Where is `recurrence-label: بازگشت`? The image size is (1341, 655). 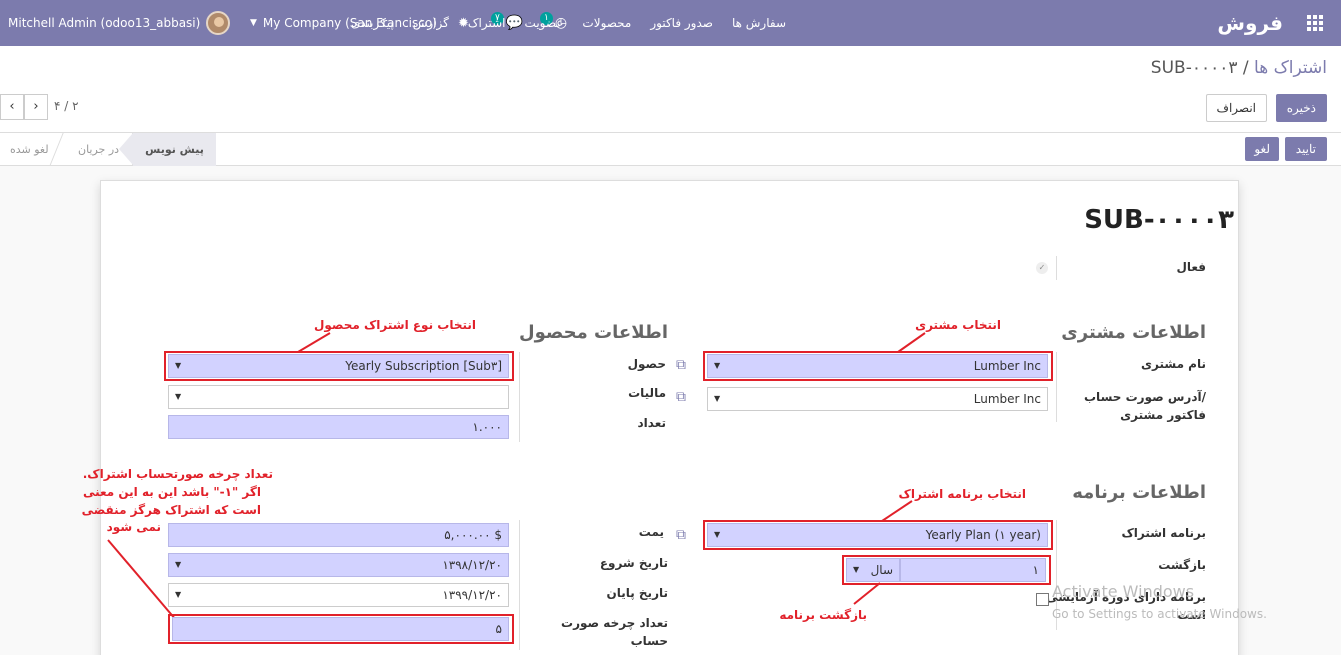
recurrence-label: بازگشت is located at coordinates (1182, 565).